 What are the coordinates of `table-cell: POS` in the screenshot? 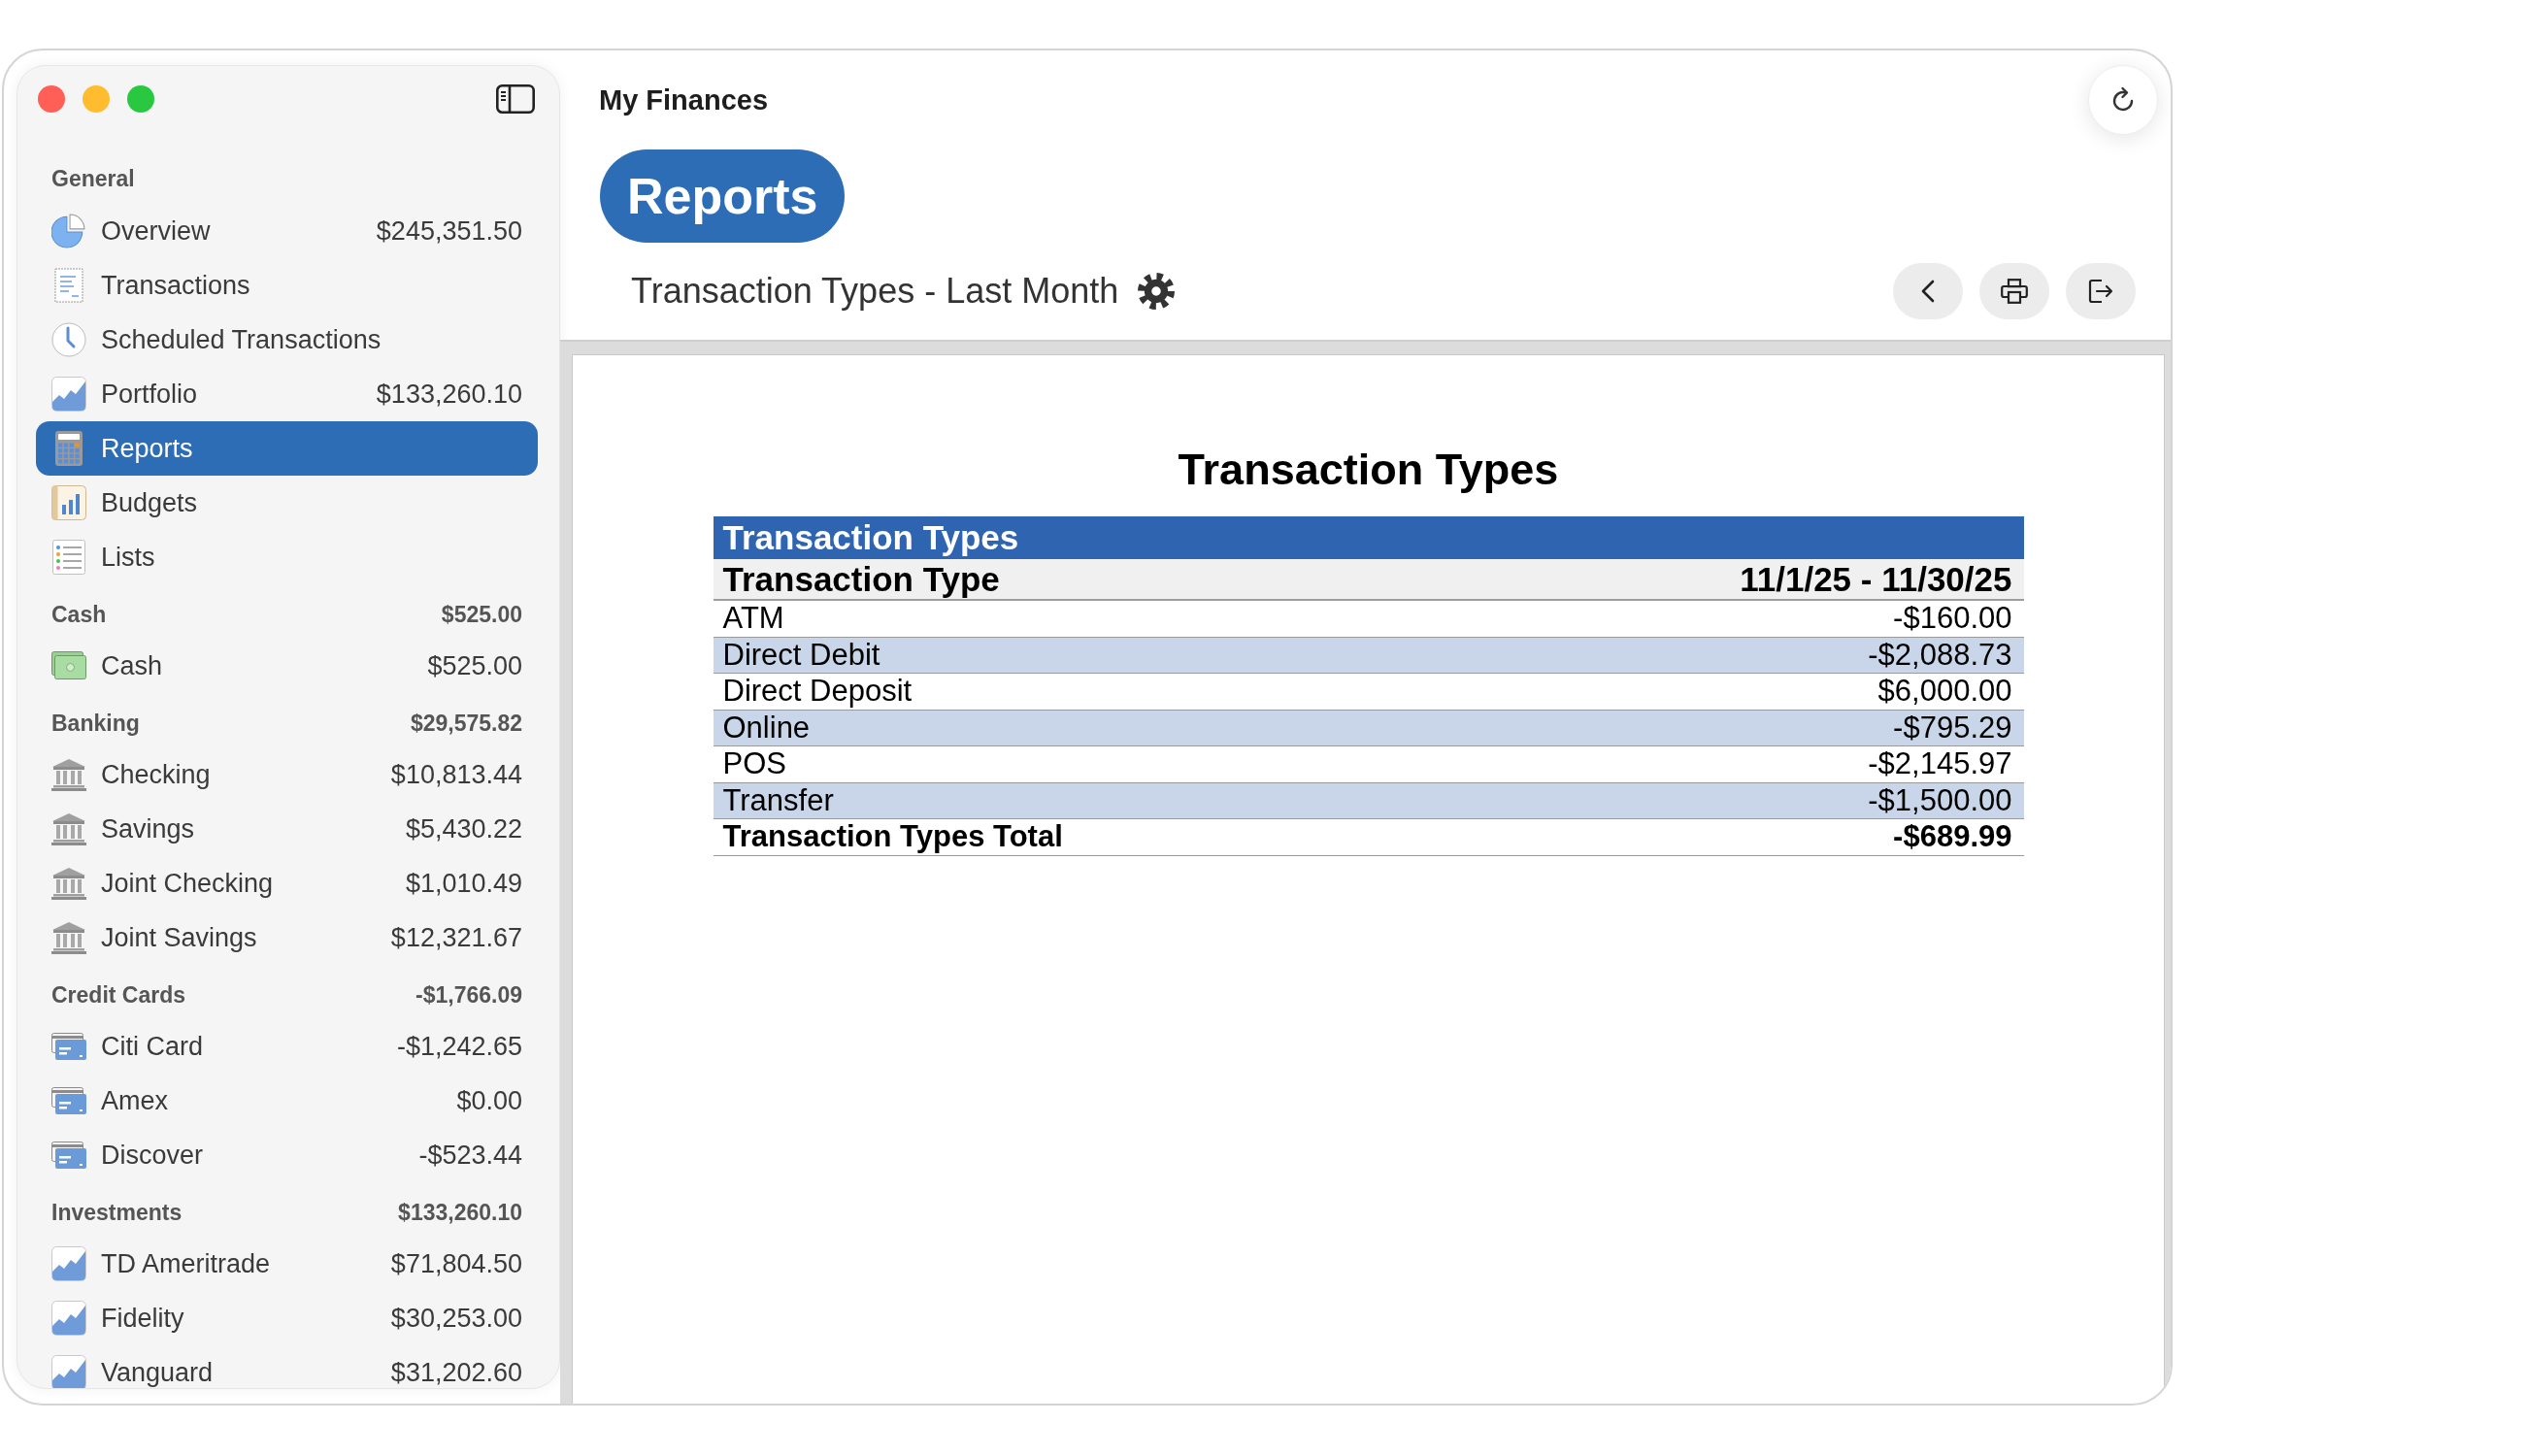 It's located at (754, 764).